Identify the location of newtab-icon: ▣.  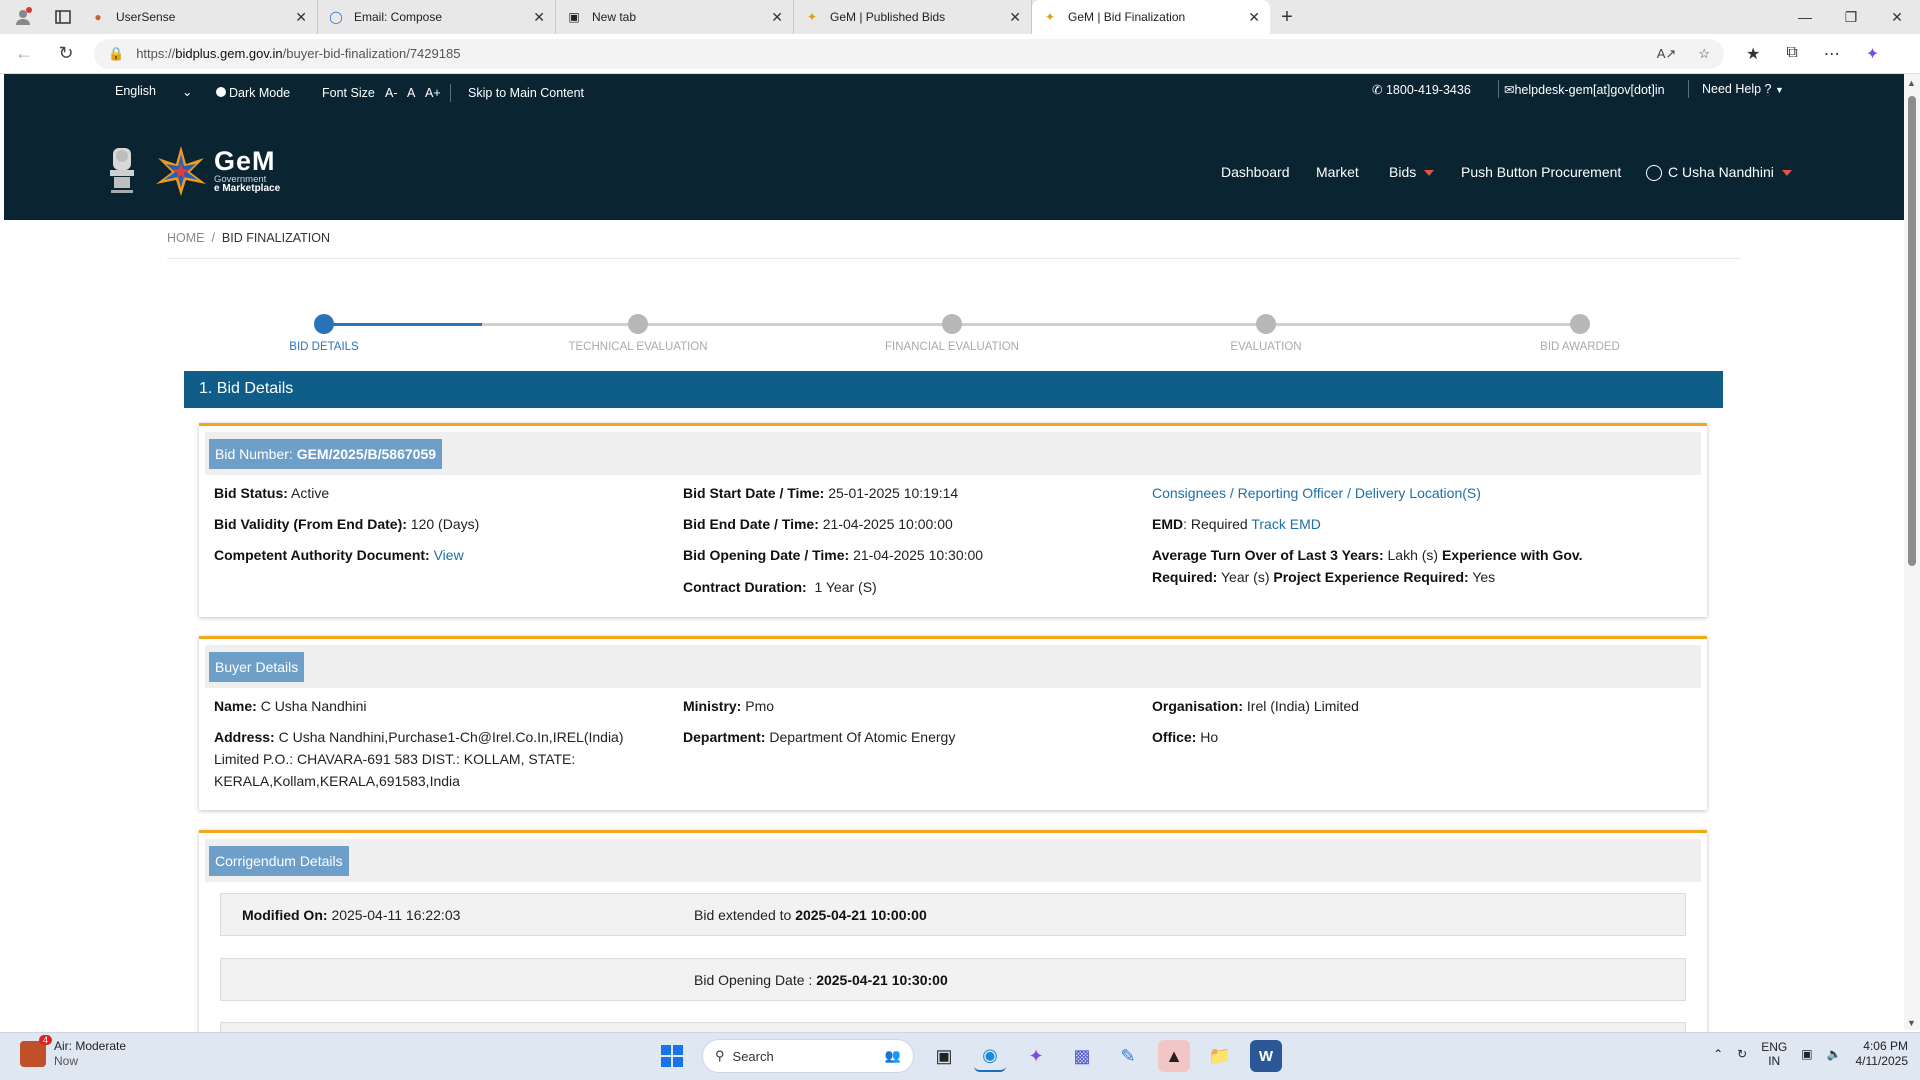
(574, 17).